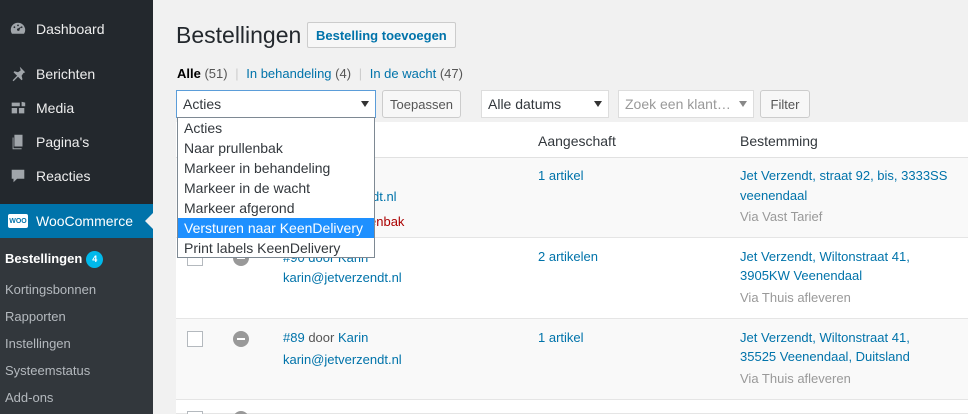 Image resolution: width=968 pixels, height=414 pixels. Describe the element at coordinates (577, 141) in the screenshot. I see `column-header-aangeschaft: Aangeschaft` at that location.